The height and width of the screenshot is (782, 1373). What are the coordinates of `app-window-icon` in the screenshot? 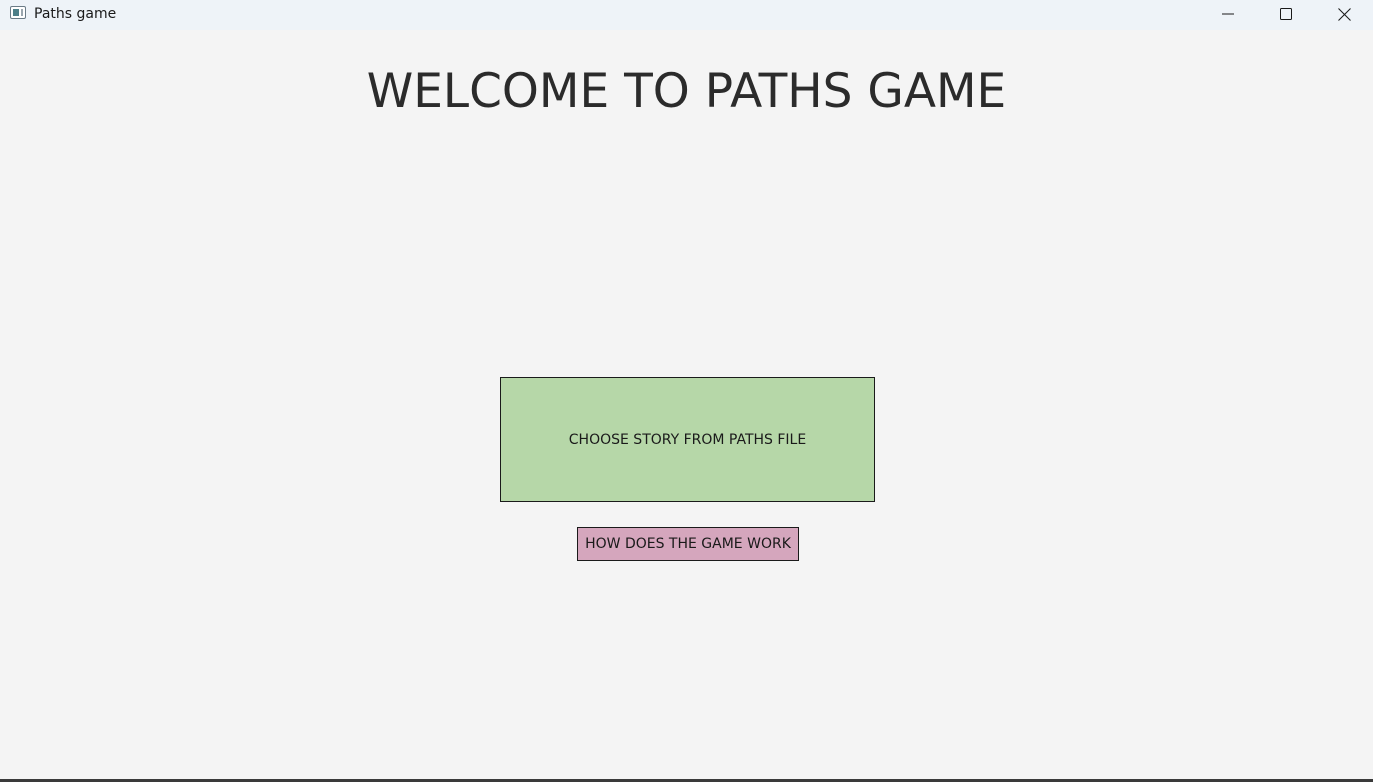 It's located at (18, 12).